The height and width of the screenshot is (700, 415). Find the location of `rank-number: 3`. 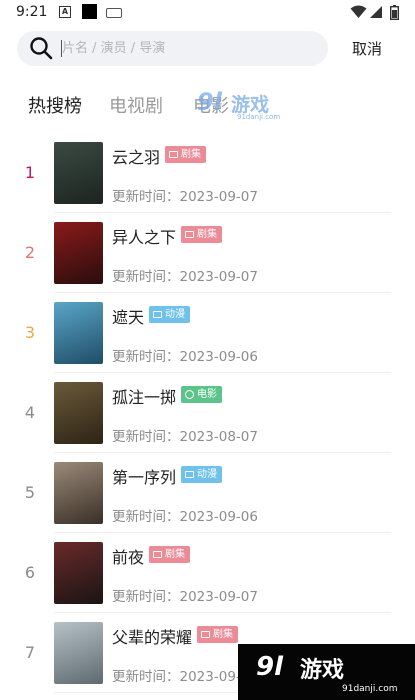

rank-number: 3 is located at coordinates (30, 332).